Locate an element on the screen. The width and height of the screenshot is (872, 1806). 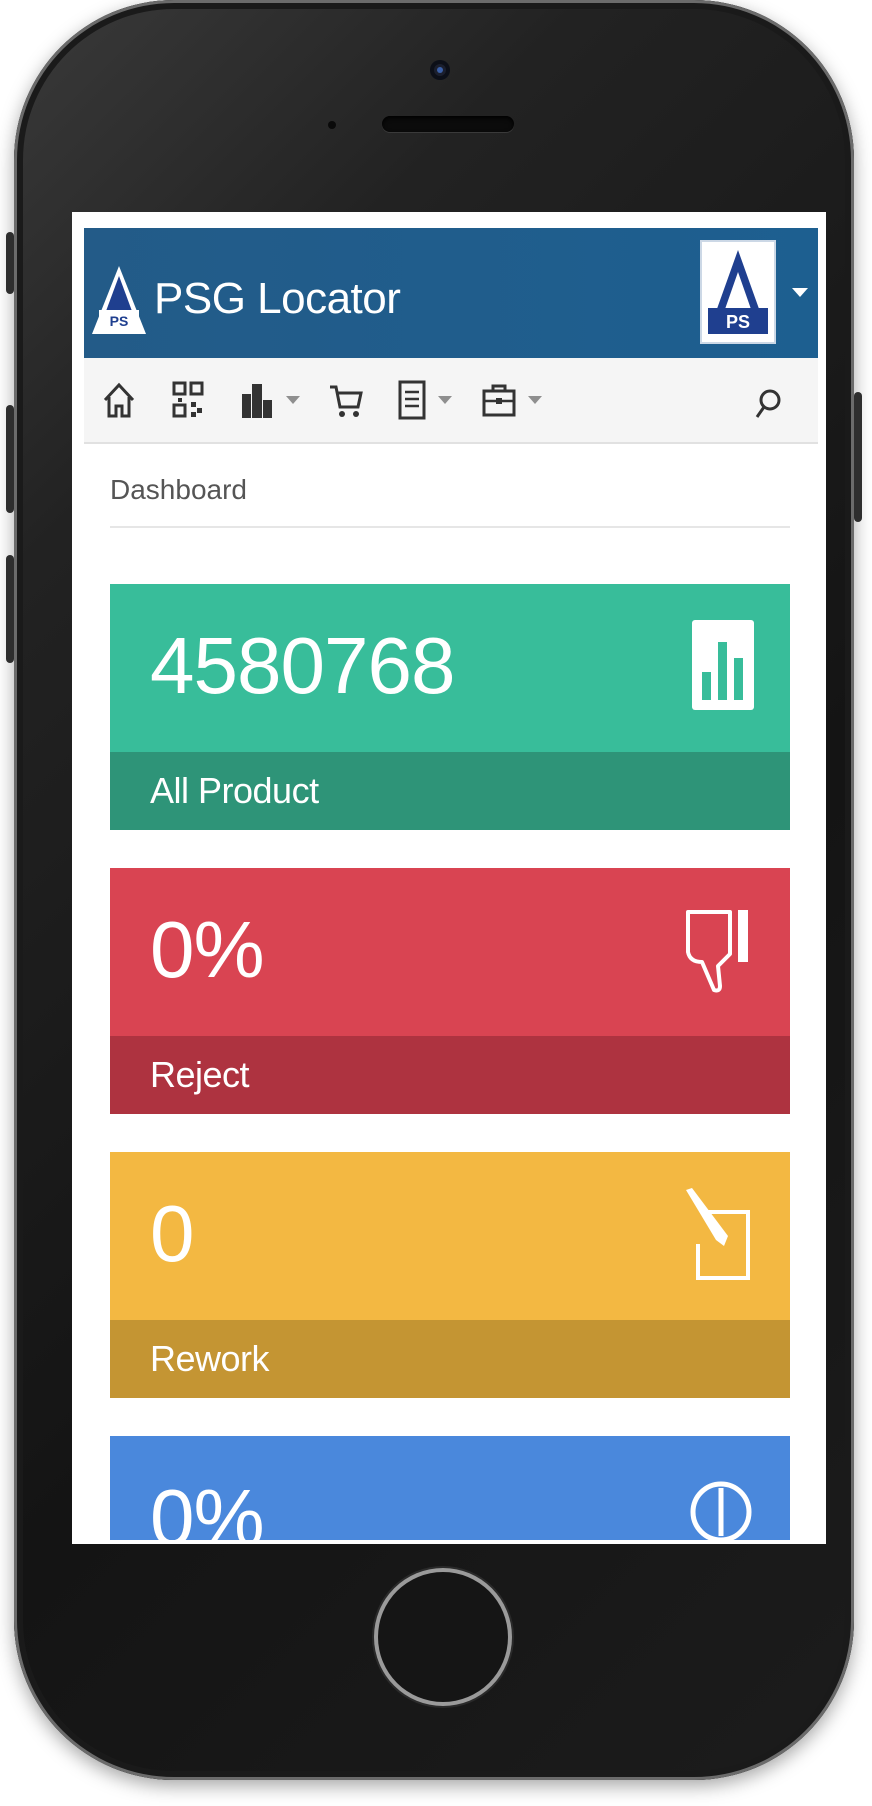
app-header: PS PSG Locator PS is located at coordinates (451, 293).